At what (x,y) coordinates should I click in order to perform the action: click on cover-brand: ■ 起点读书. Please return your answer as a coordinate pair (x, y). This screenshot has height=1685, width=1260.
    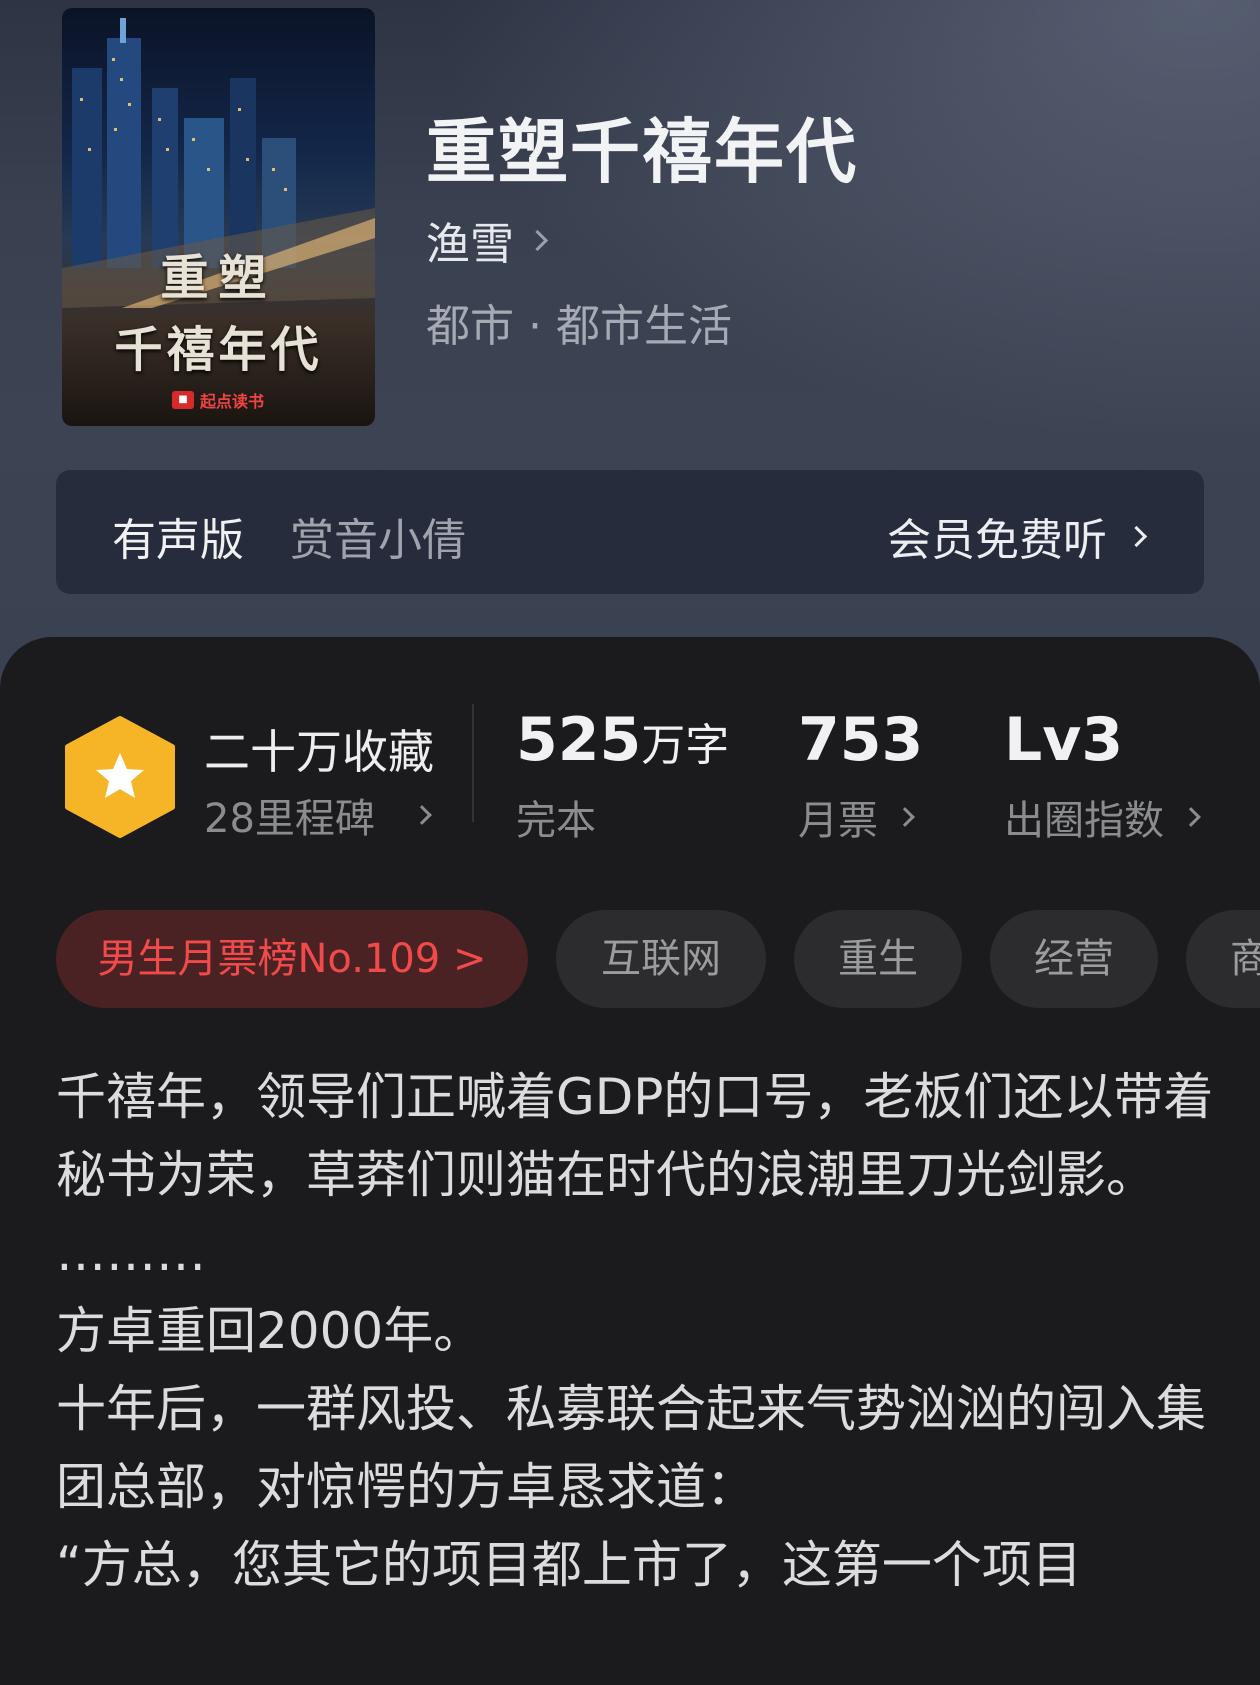
    Looking at the image, I should click on (218, 400).